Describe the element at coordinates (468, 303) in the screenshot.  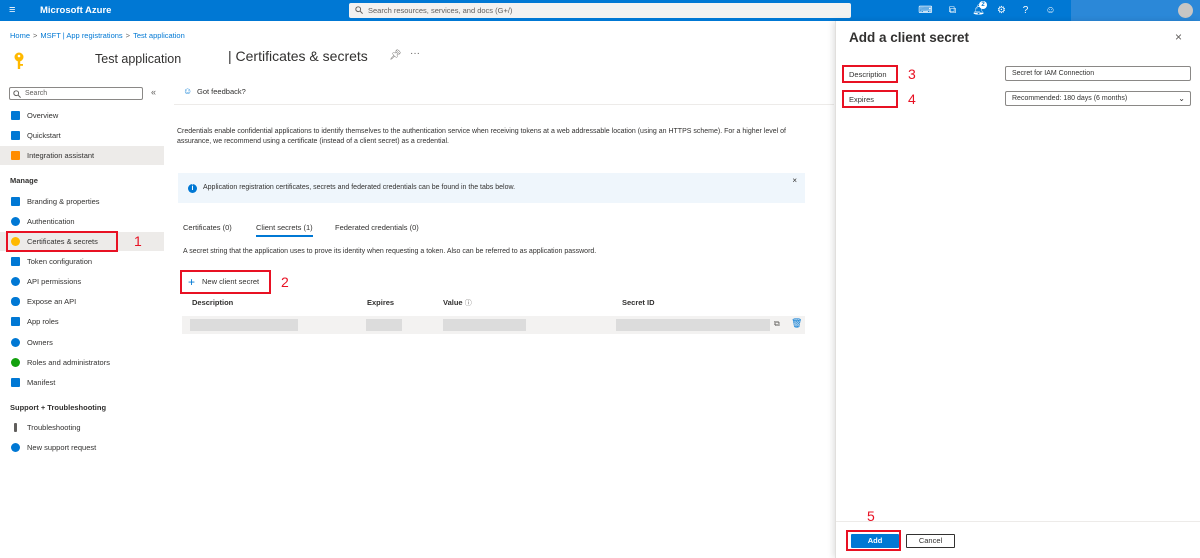
I see `info-circle-icon: ⓘ` at that location.